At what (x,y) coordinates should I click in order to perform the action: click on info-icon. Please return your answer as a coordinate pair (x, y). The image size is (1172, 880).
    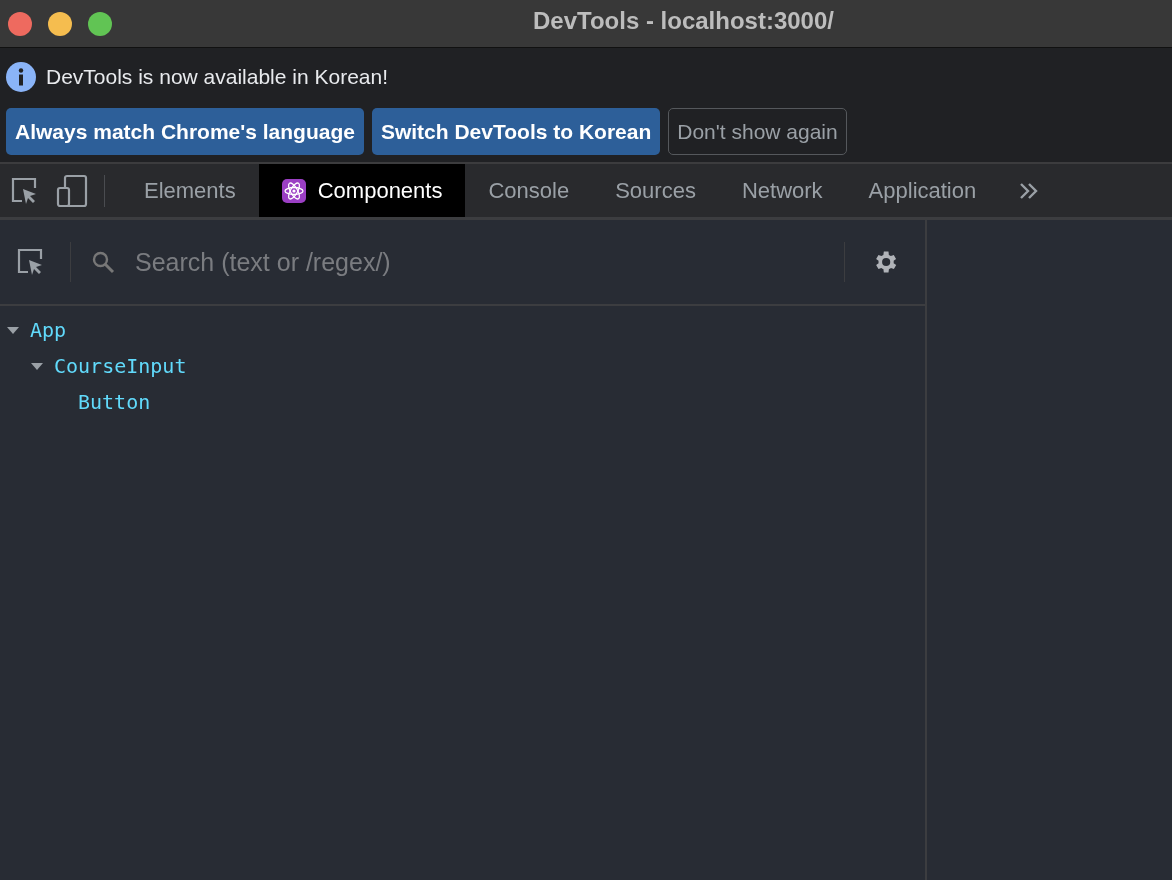
    Looking at the image, I should click on (21, 77).